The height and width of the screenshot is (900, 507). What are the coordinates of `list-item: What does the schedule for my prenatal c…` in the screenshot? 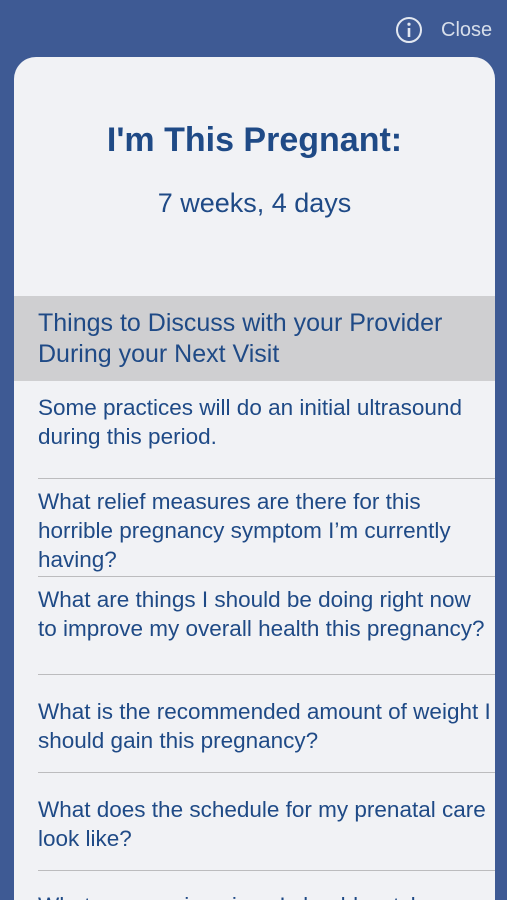 It's located at (266, 824).